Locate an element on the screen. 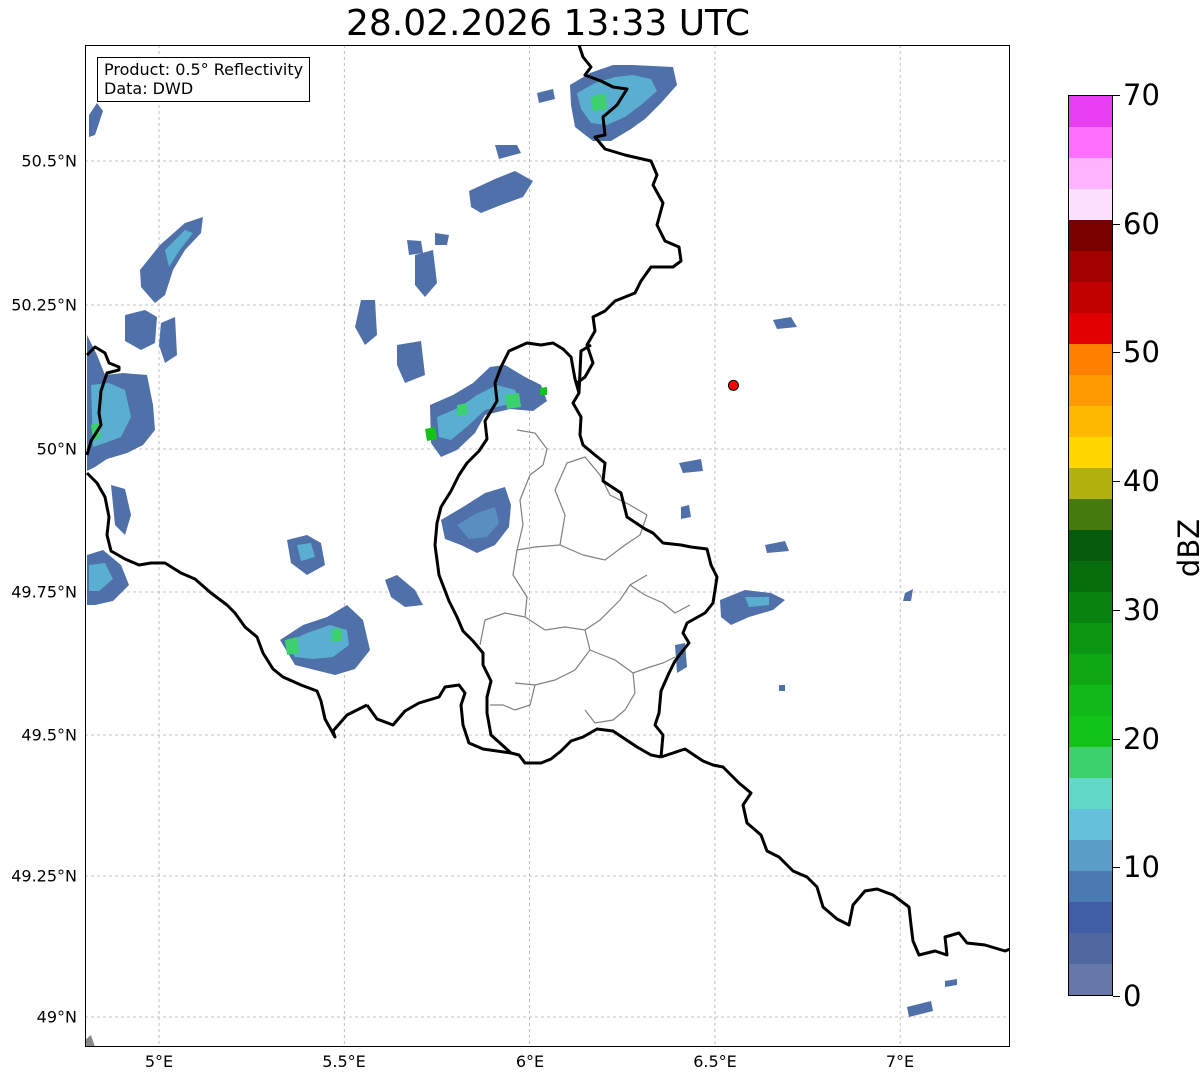 This screenshot has width=1202, height=1081. dbz-colorbar is located at coordinates (1090, 545).